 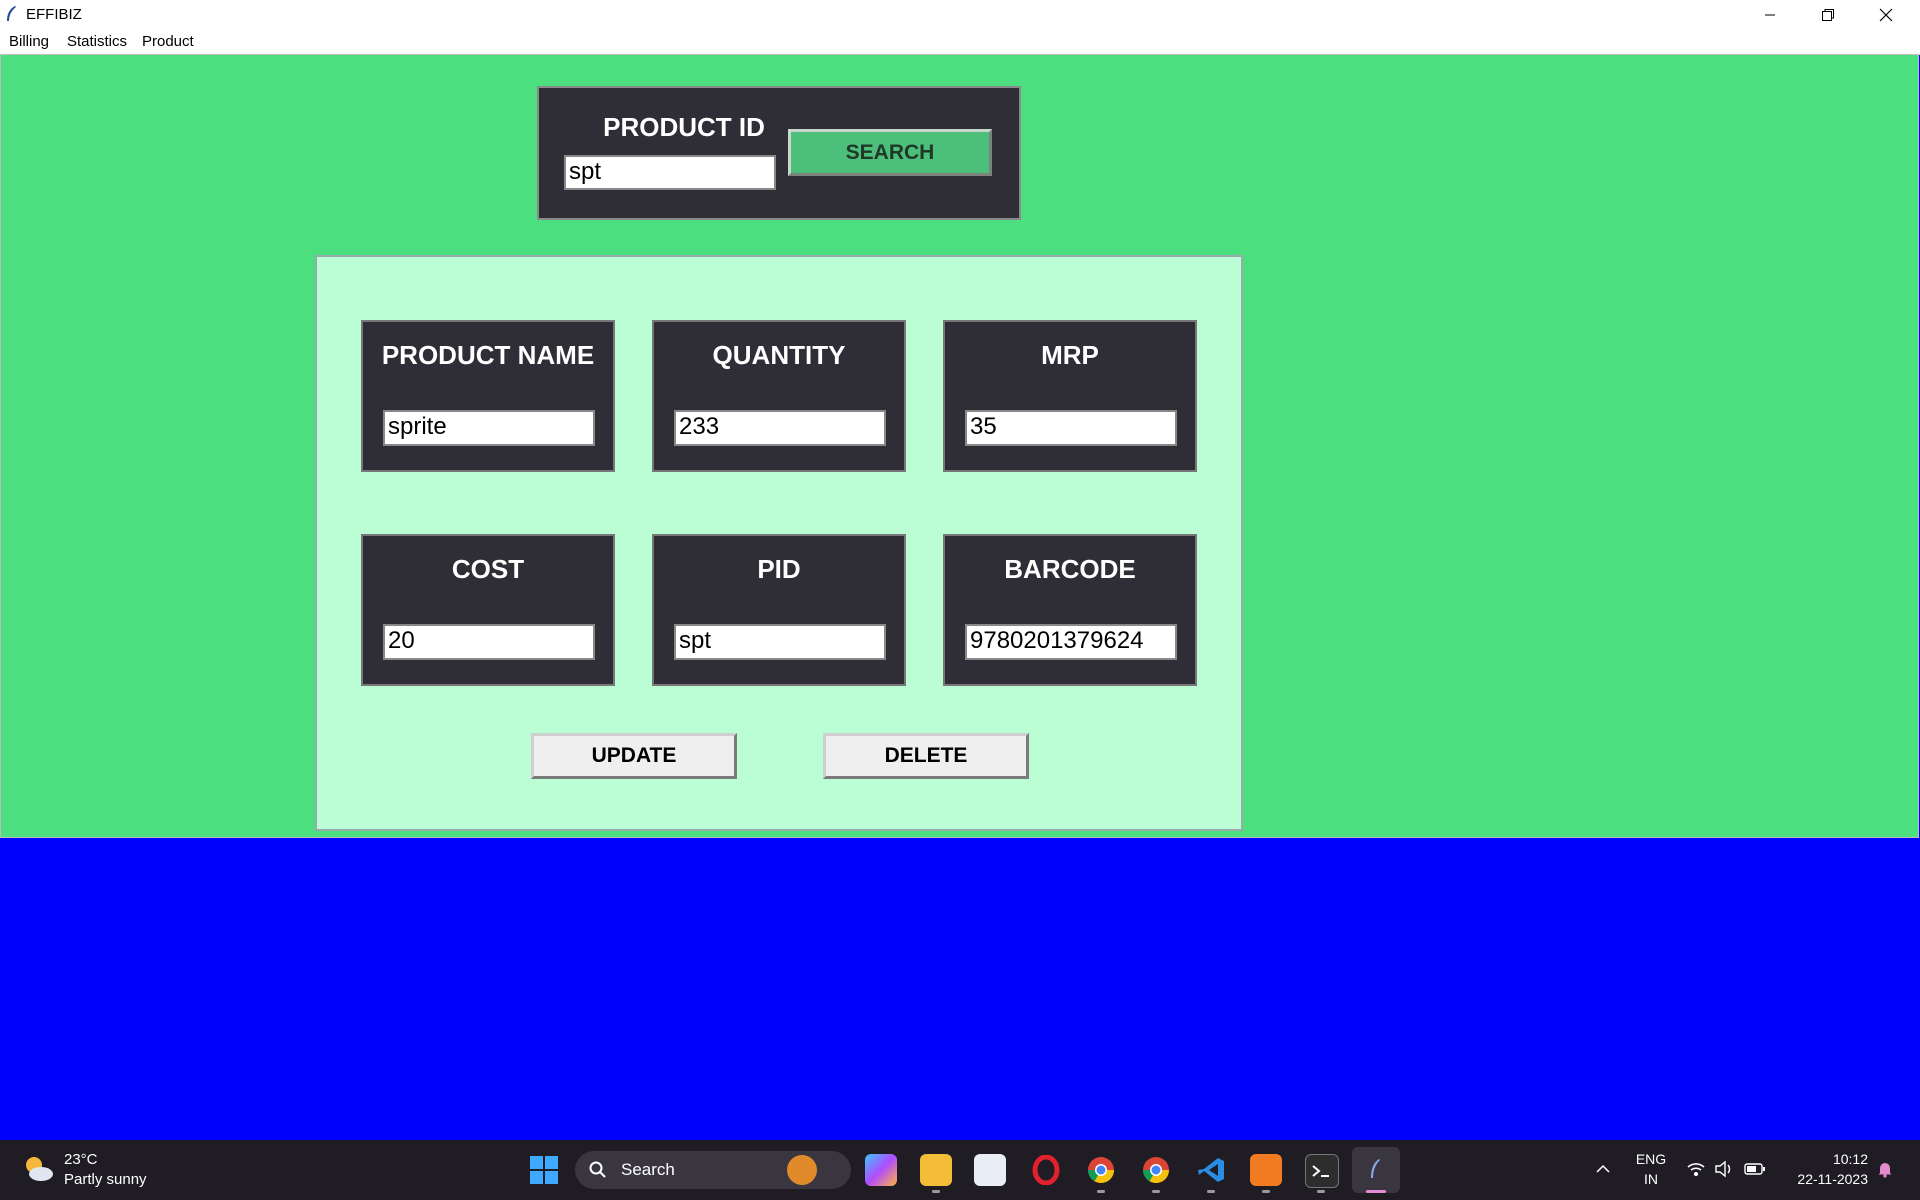 What do you see at coordinates (1156, 1170) in the screenshot?
I see `chrome-profile-icon` at bounding box center [1156, 1170].